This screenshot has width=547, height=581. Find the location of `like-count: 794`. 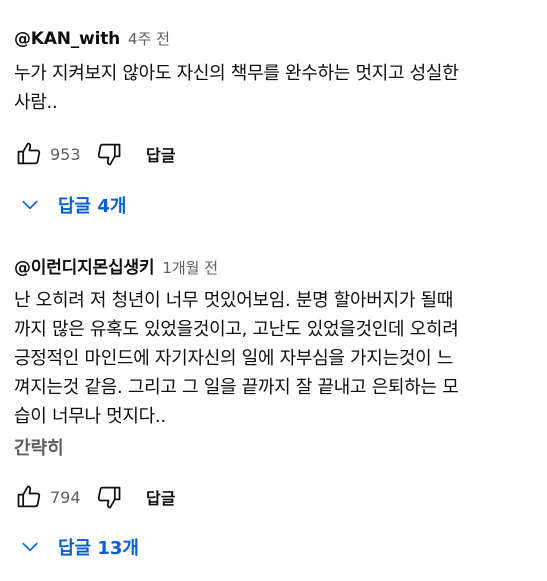

like-count: 794 is located at coordinates (65, 497).